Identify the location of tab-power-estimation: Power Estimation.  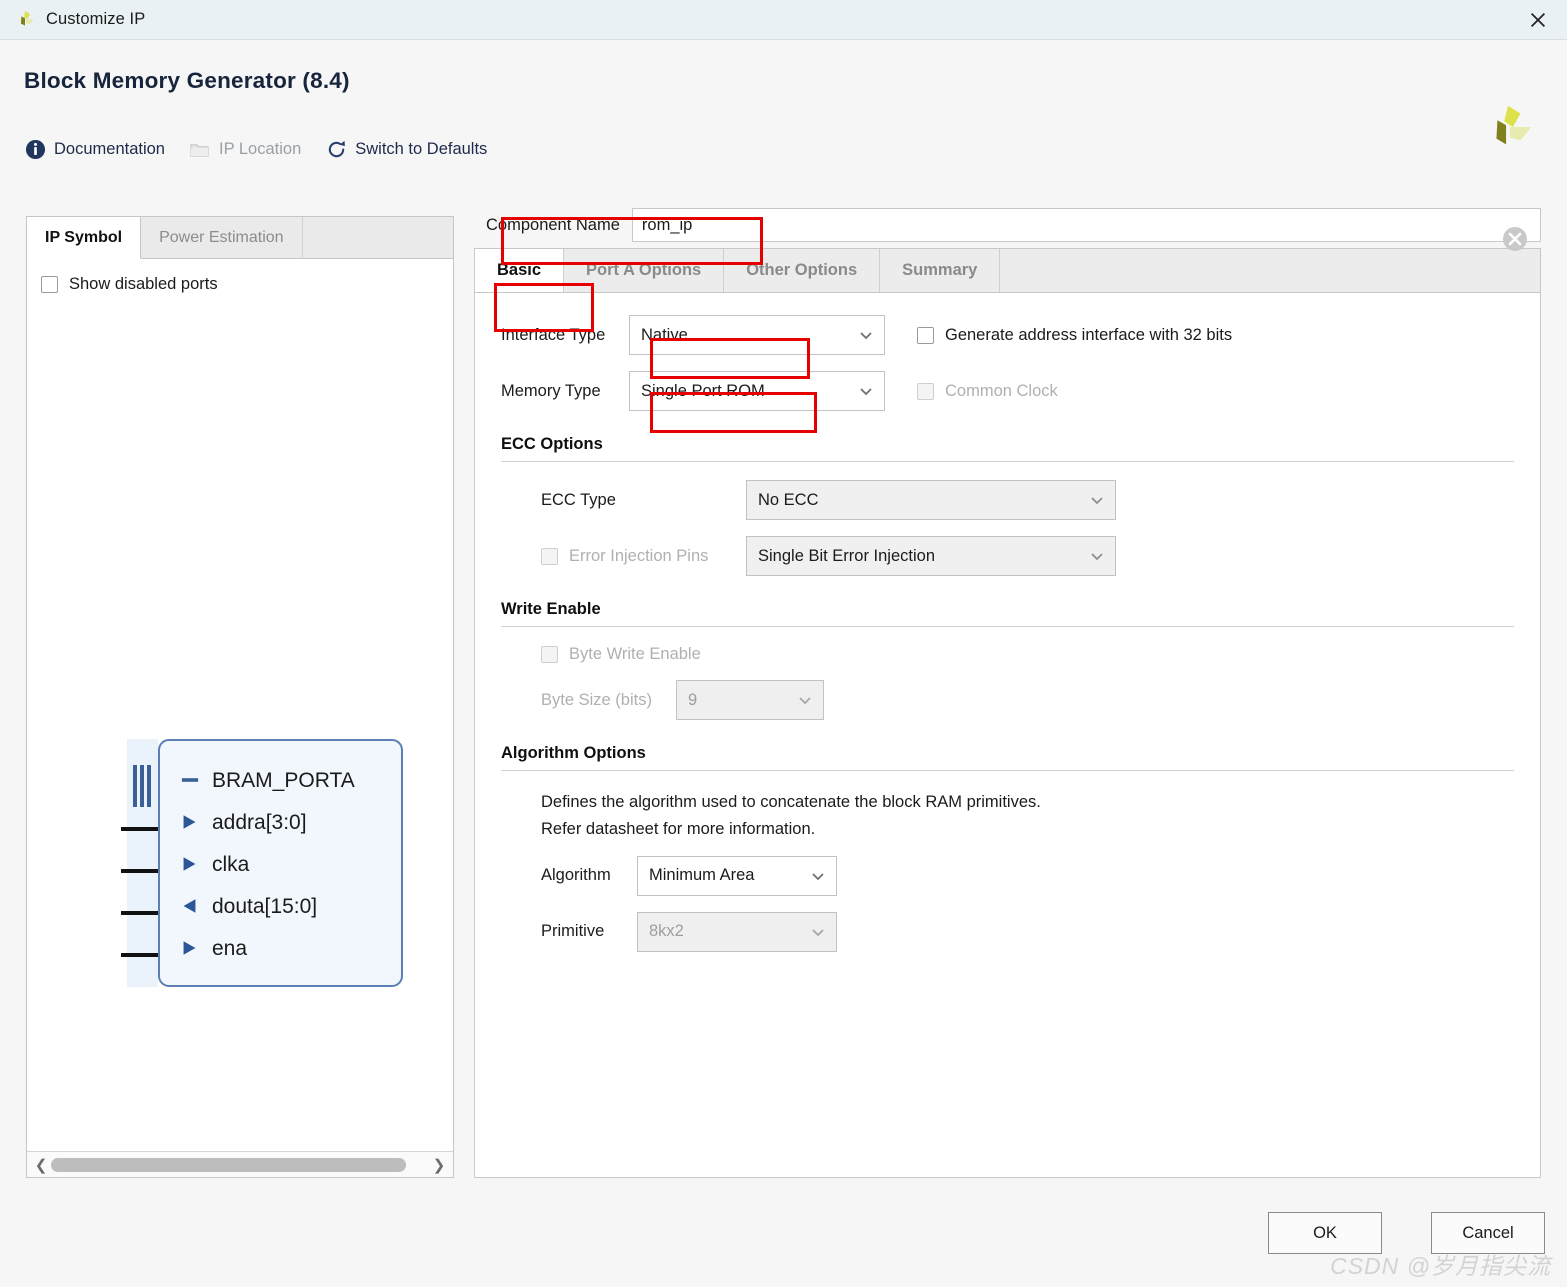
(222, 237).